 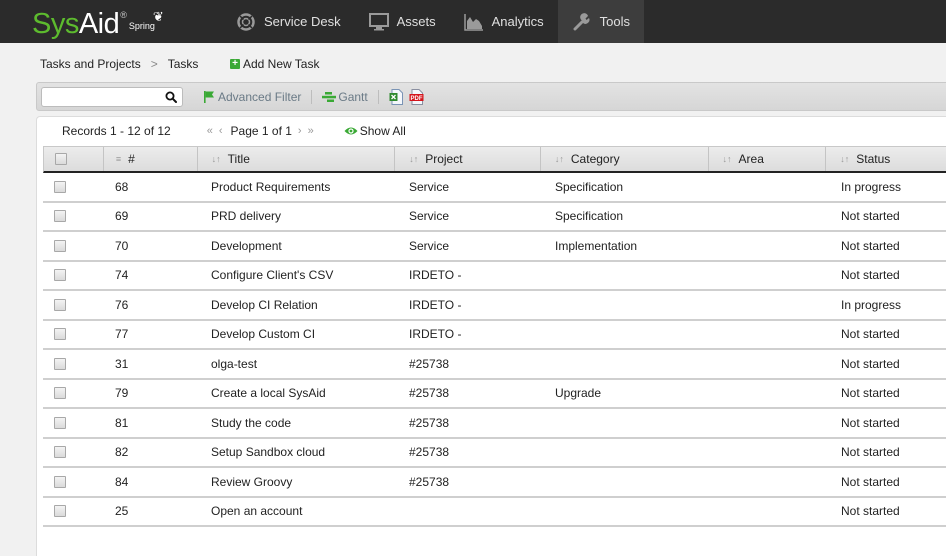 I want to click on cell-category: Specification, so click(x=589, y=186).